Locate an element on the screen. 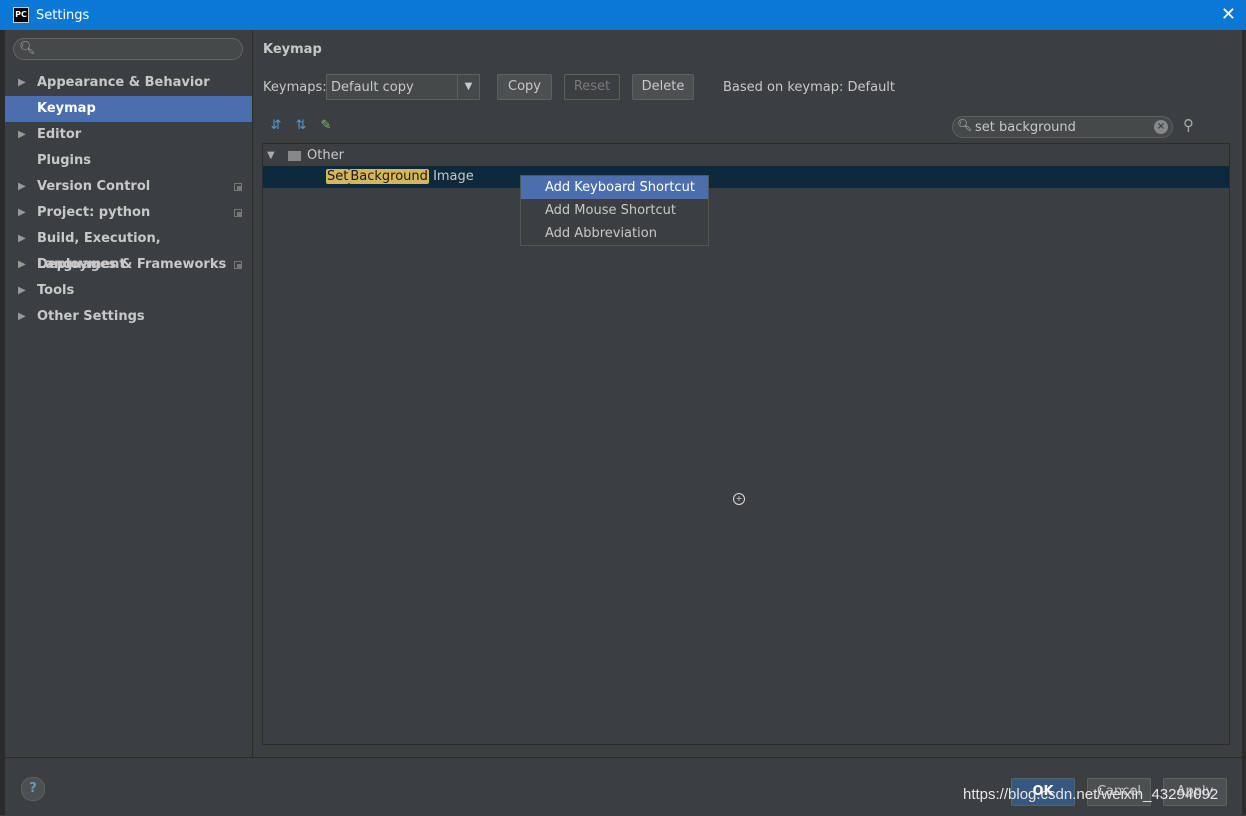 The image size is (1246, 816). page-title: Keymap is located at coordinates (292, 49).